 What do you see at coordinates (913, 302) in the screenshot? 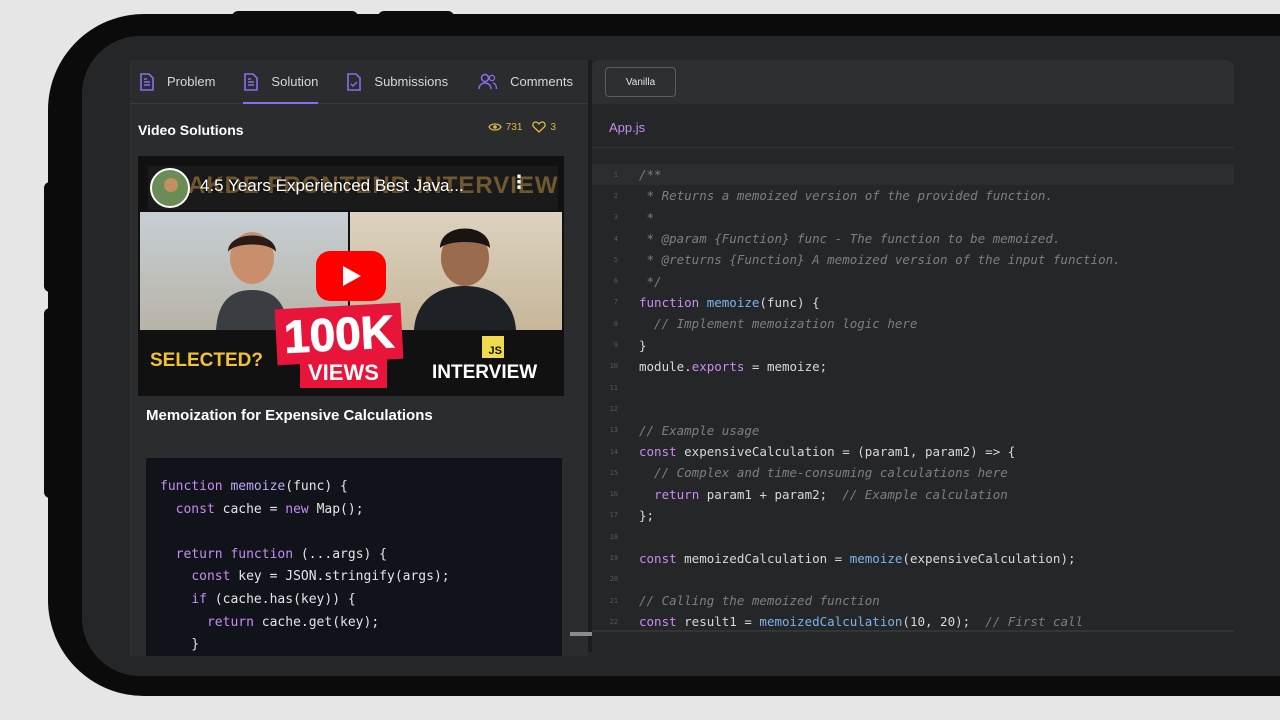
I see `editor-line: 7 function memoize(func) {` at bounding box center [913, 302].